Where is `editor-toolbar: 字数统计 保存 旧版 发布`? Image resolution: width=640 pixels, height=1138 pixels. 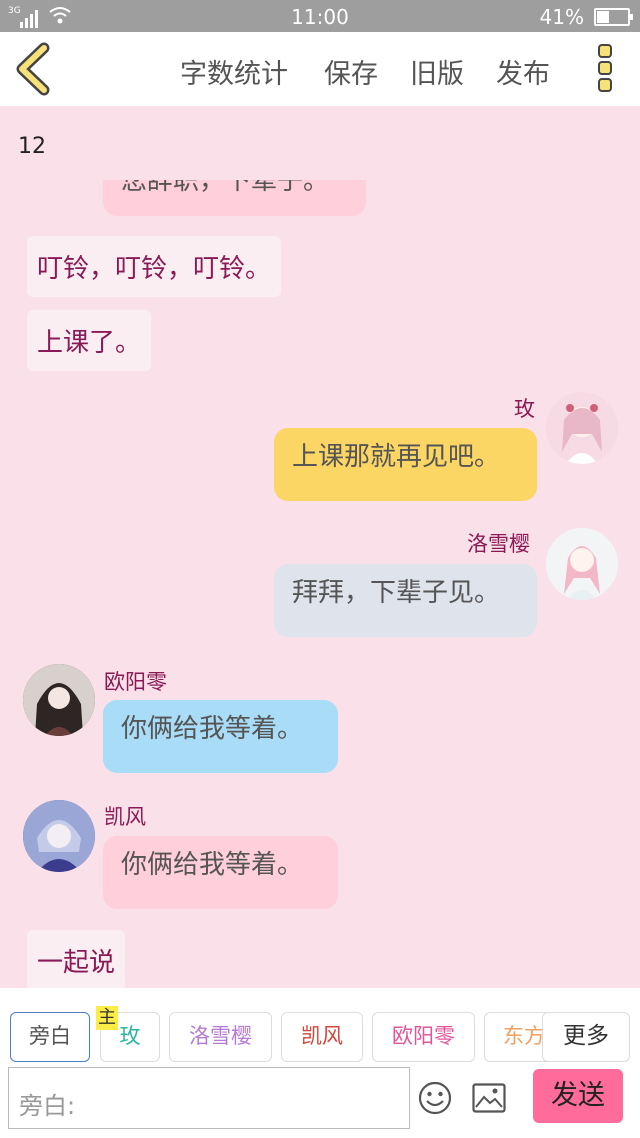
editor-toolbar: 字数统计 保存 旧版 发布 is located at coordinates (320, 69).